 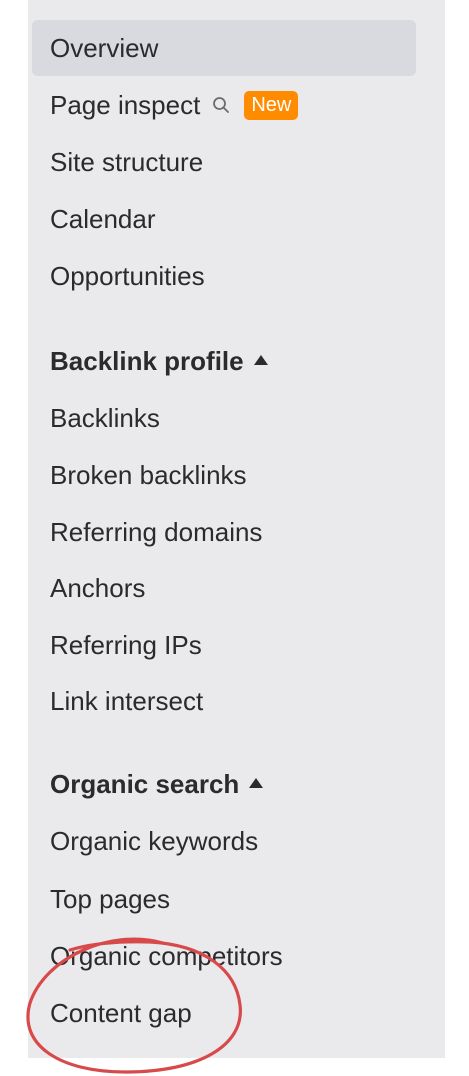 I want to click on nav-item-referring-domains: Referring domains, so click(x=224, y=532).